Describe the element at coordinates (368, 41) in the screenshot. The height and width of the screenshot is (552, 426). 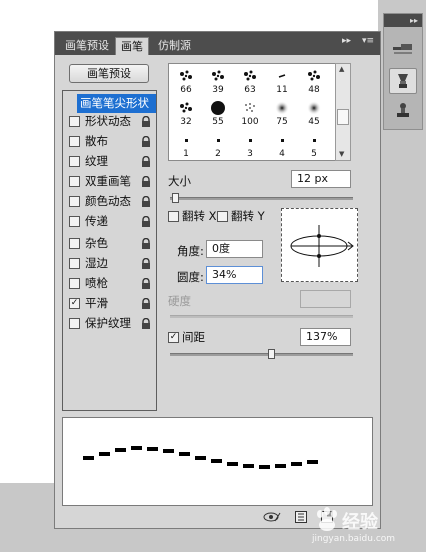
I see `panel-menu-button: ▾≡` at that location.